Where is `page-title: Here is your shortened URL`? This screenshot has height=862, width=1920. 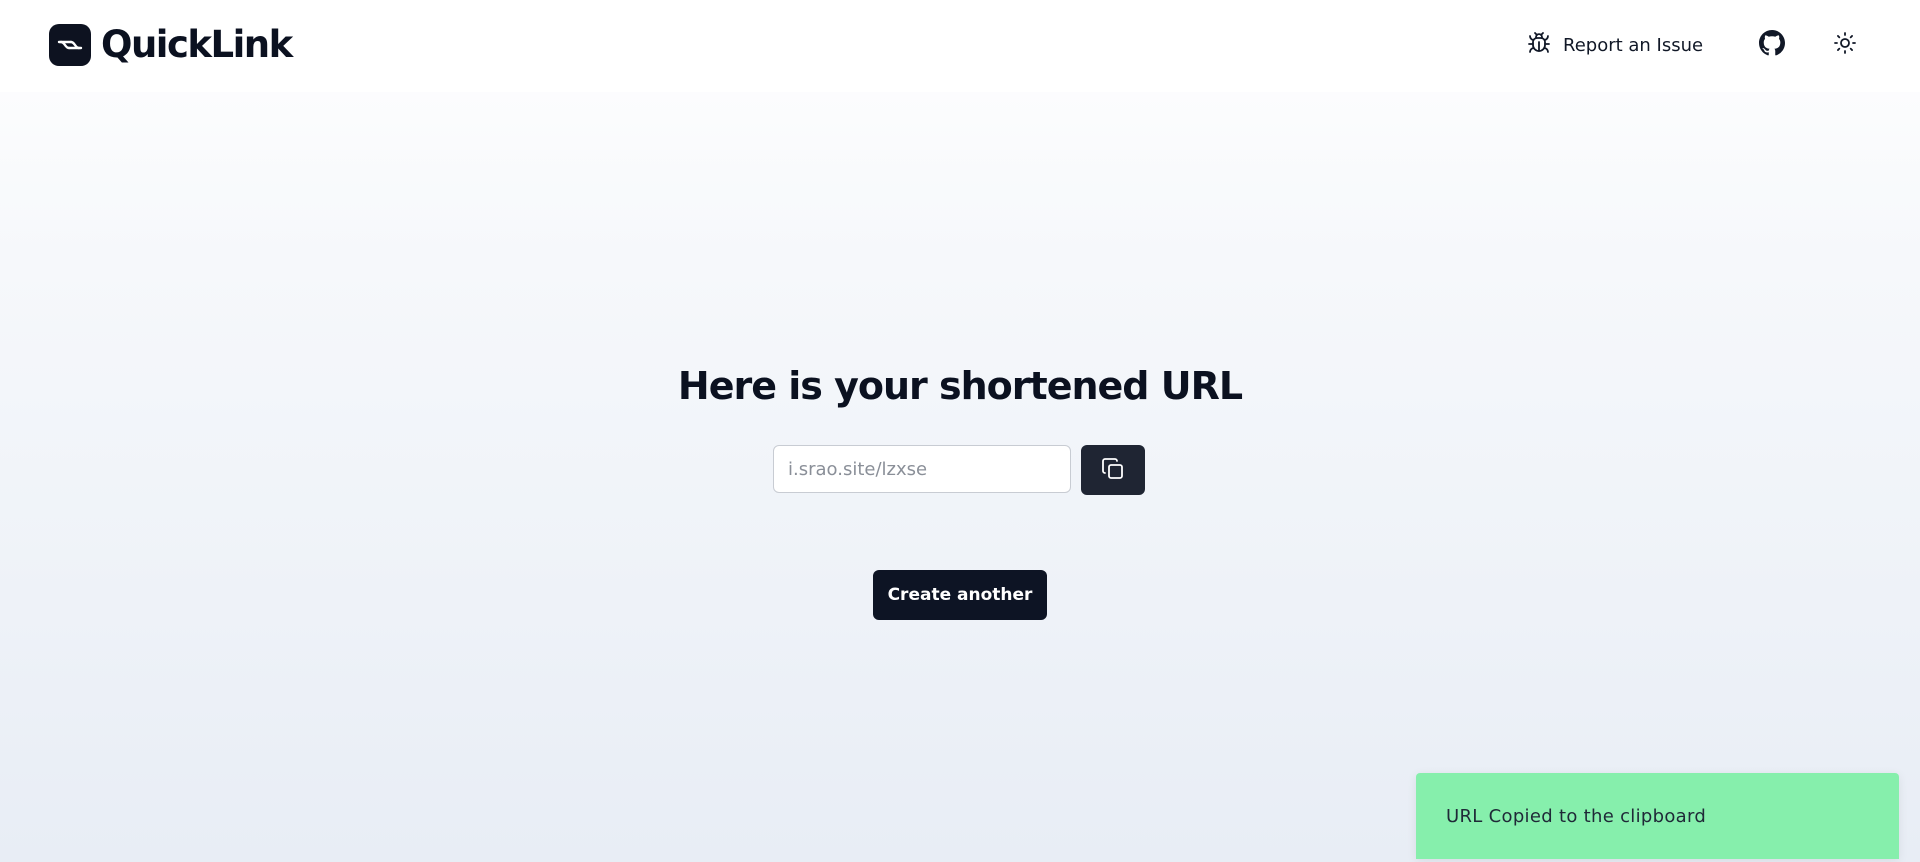 page-title: Here is your shortened URL is located at coordinates (960, 386).